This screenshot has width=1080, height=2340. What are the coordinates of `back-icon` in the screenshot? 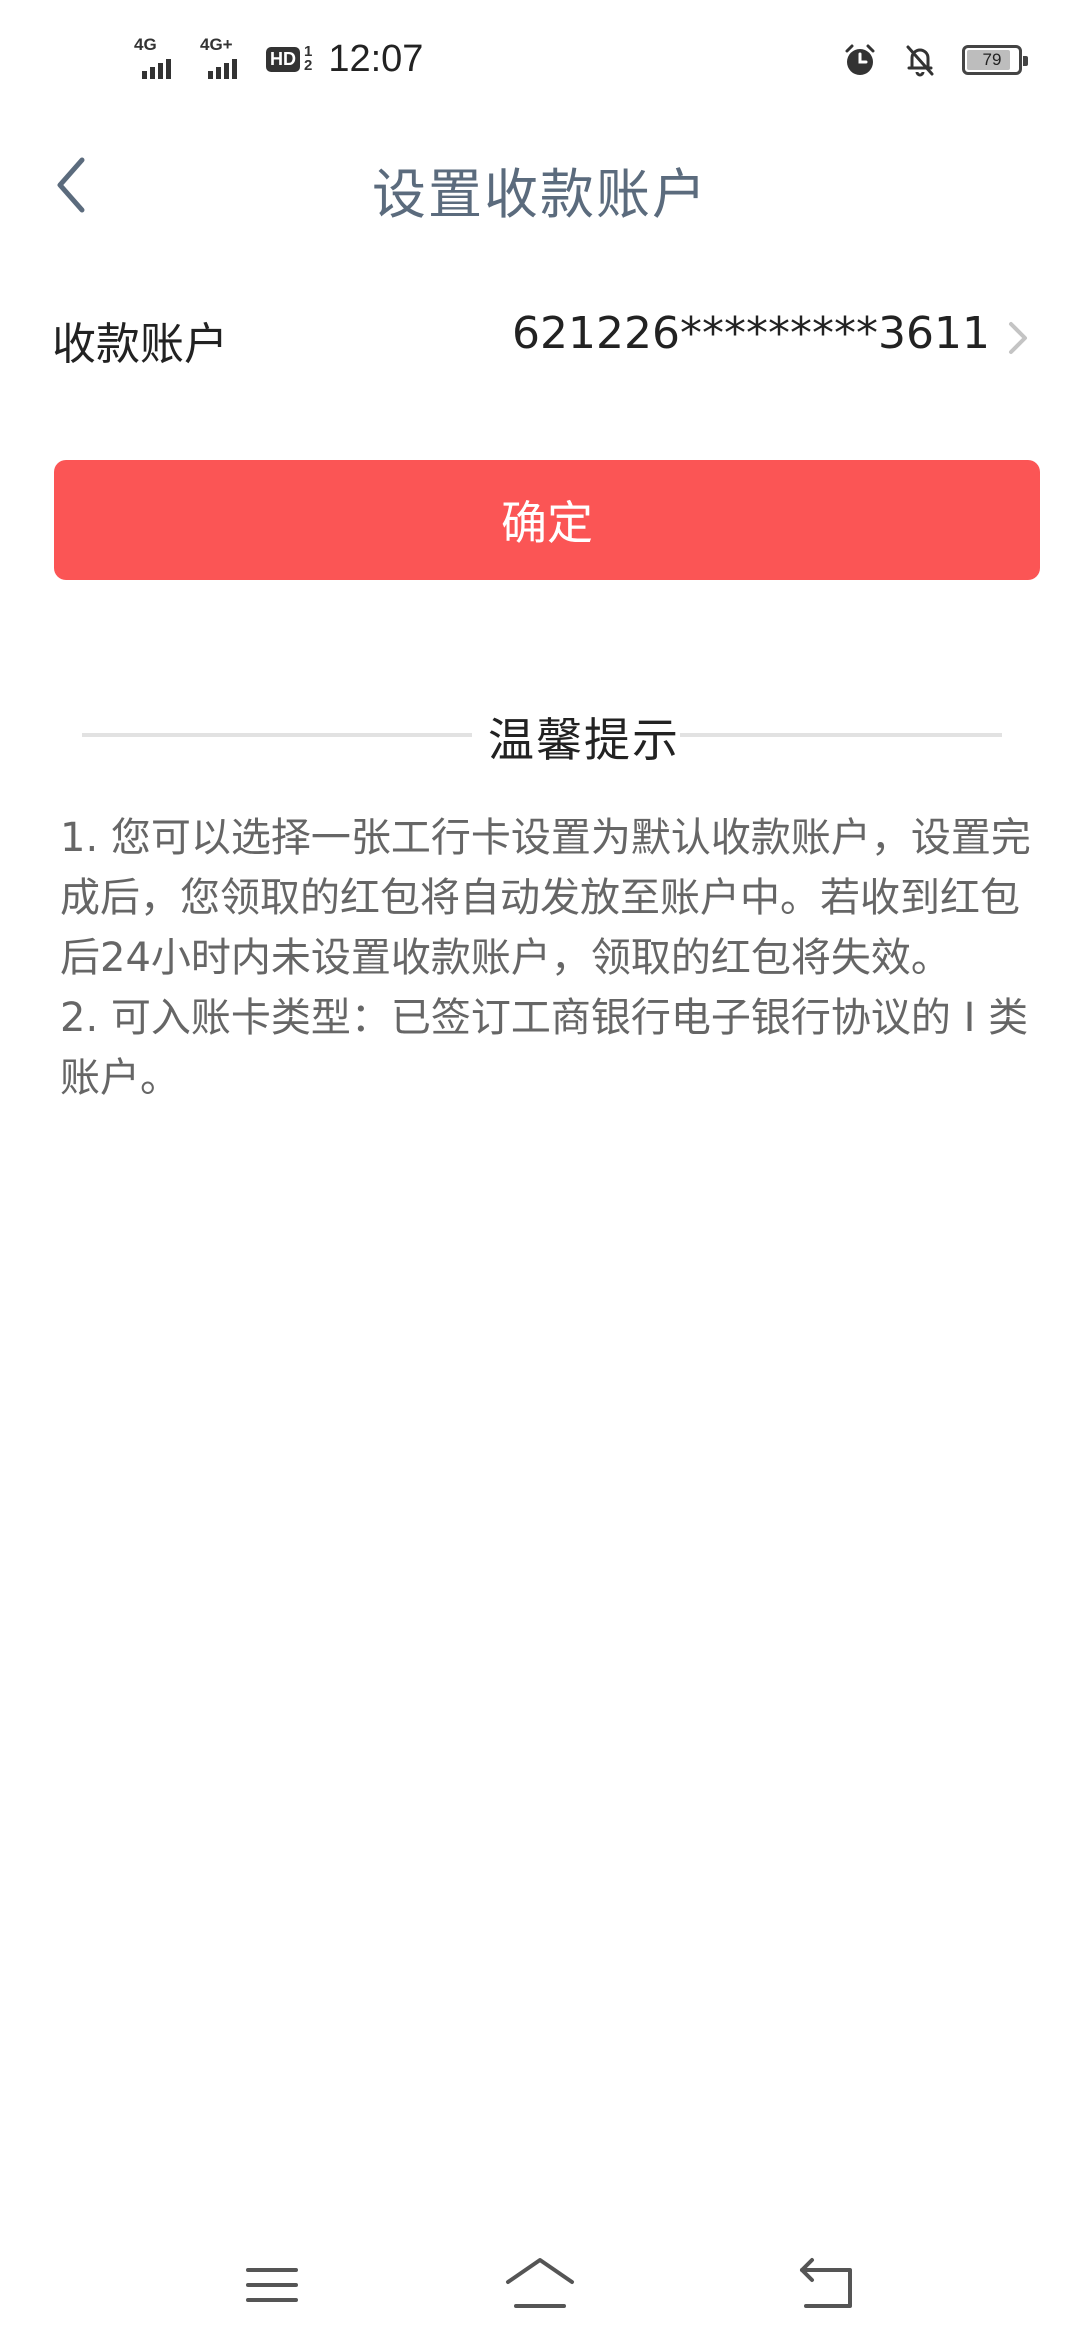 It's located at (826, 2283).